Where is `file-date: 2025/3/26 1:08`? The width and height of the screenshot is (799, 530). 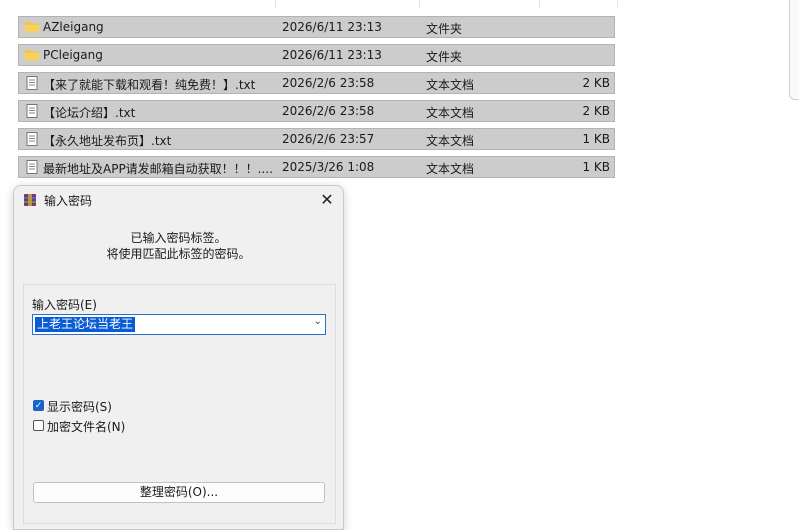 file-date: 2025/3/26 1:08 is located at coordinates (328, 167).